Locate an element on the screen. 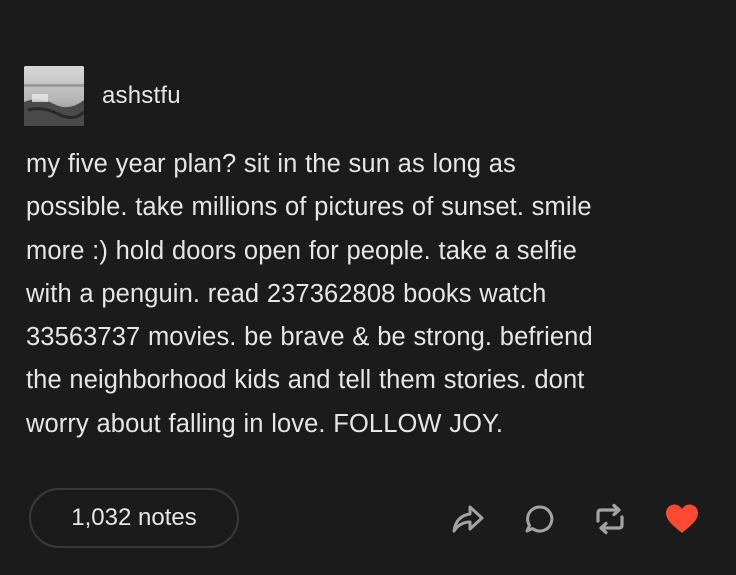  heart-icon is located at coordinates (682, 518).